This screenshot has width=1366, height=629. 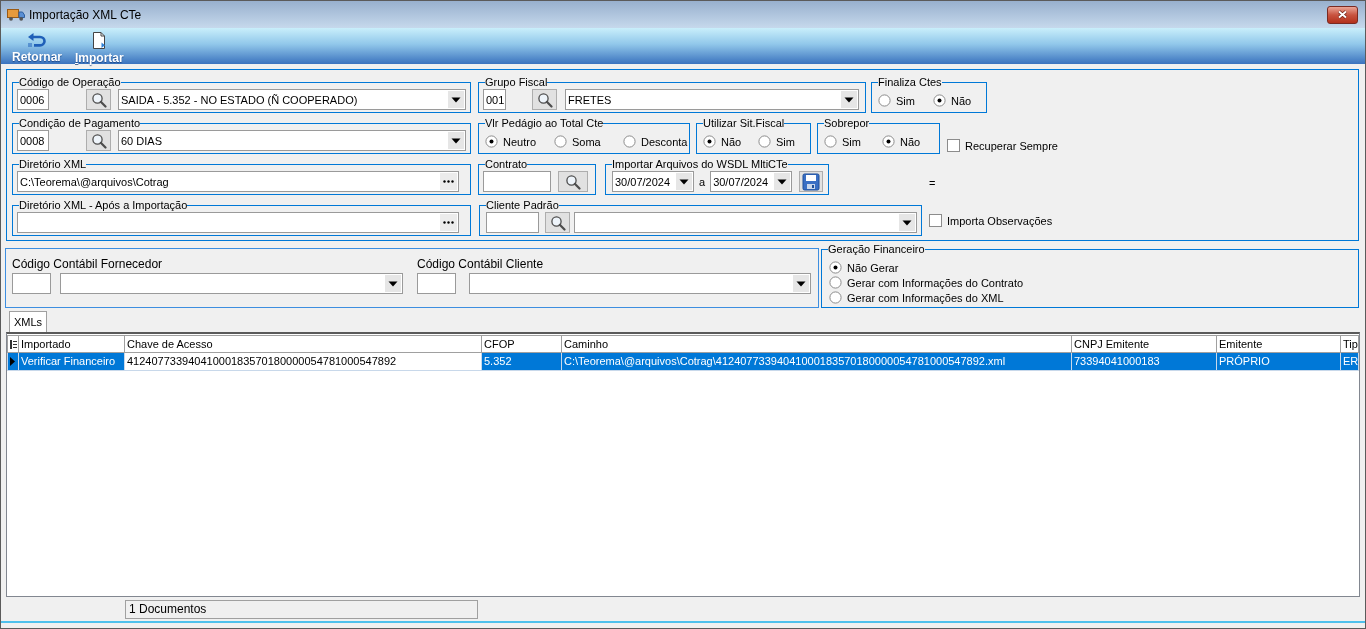 What do you see at coordinates (37, 40) in the screenshot?
I see `back-arrow-icon` at bounding box center [37, 40].